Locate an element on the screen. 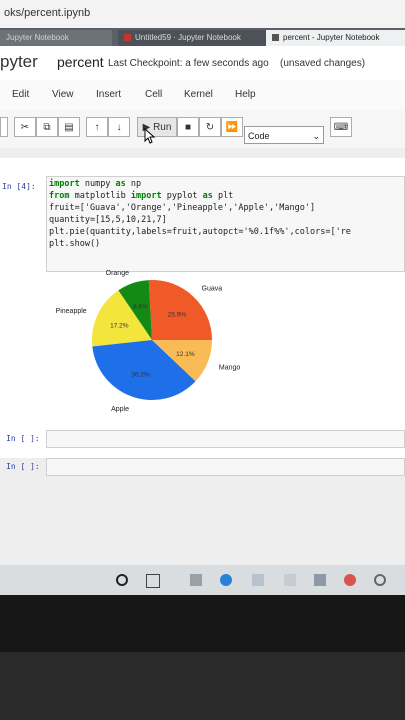 This screenshot has height=720, width=405. notebook-toolbar: ✂ ⧉ ▤ ↑ ↓ ▶ Run ■ ↻ ⏩ ⌨ is located at coordinates (202, 129).